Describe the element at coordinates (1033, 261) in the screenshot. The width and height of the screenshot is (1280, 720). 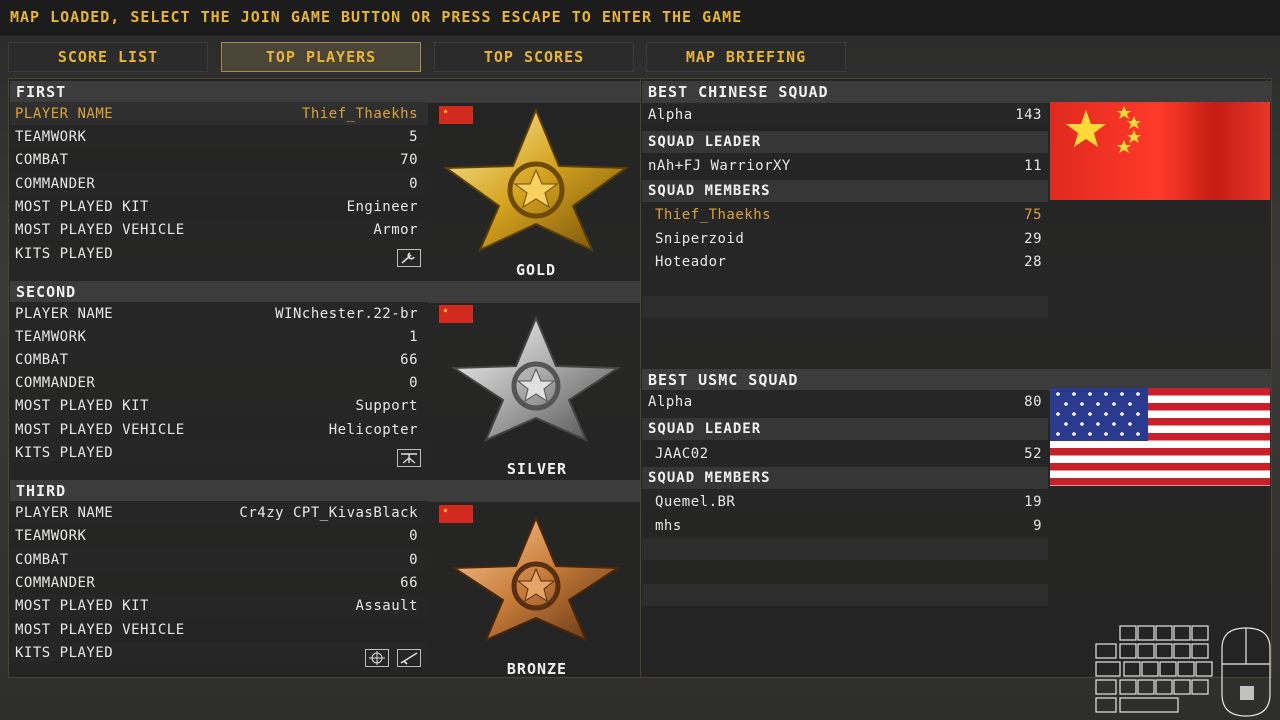
I see `member-score: 28` at that location.